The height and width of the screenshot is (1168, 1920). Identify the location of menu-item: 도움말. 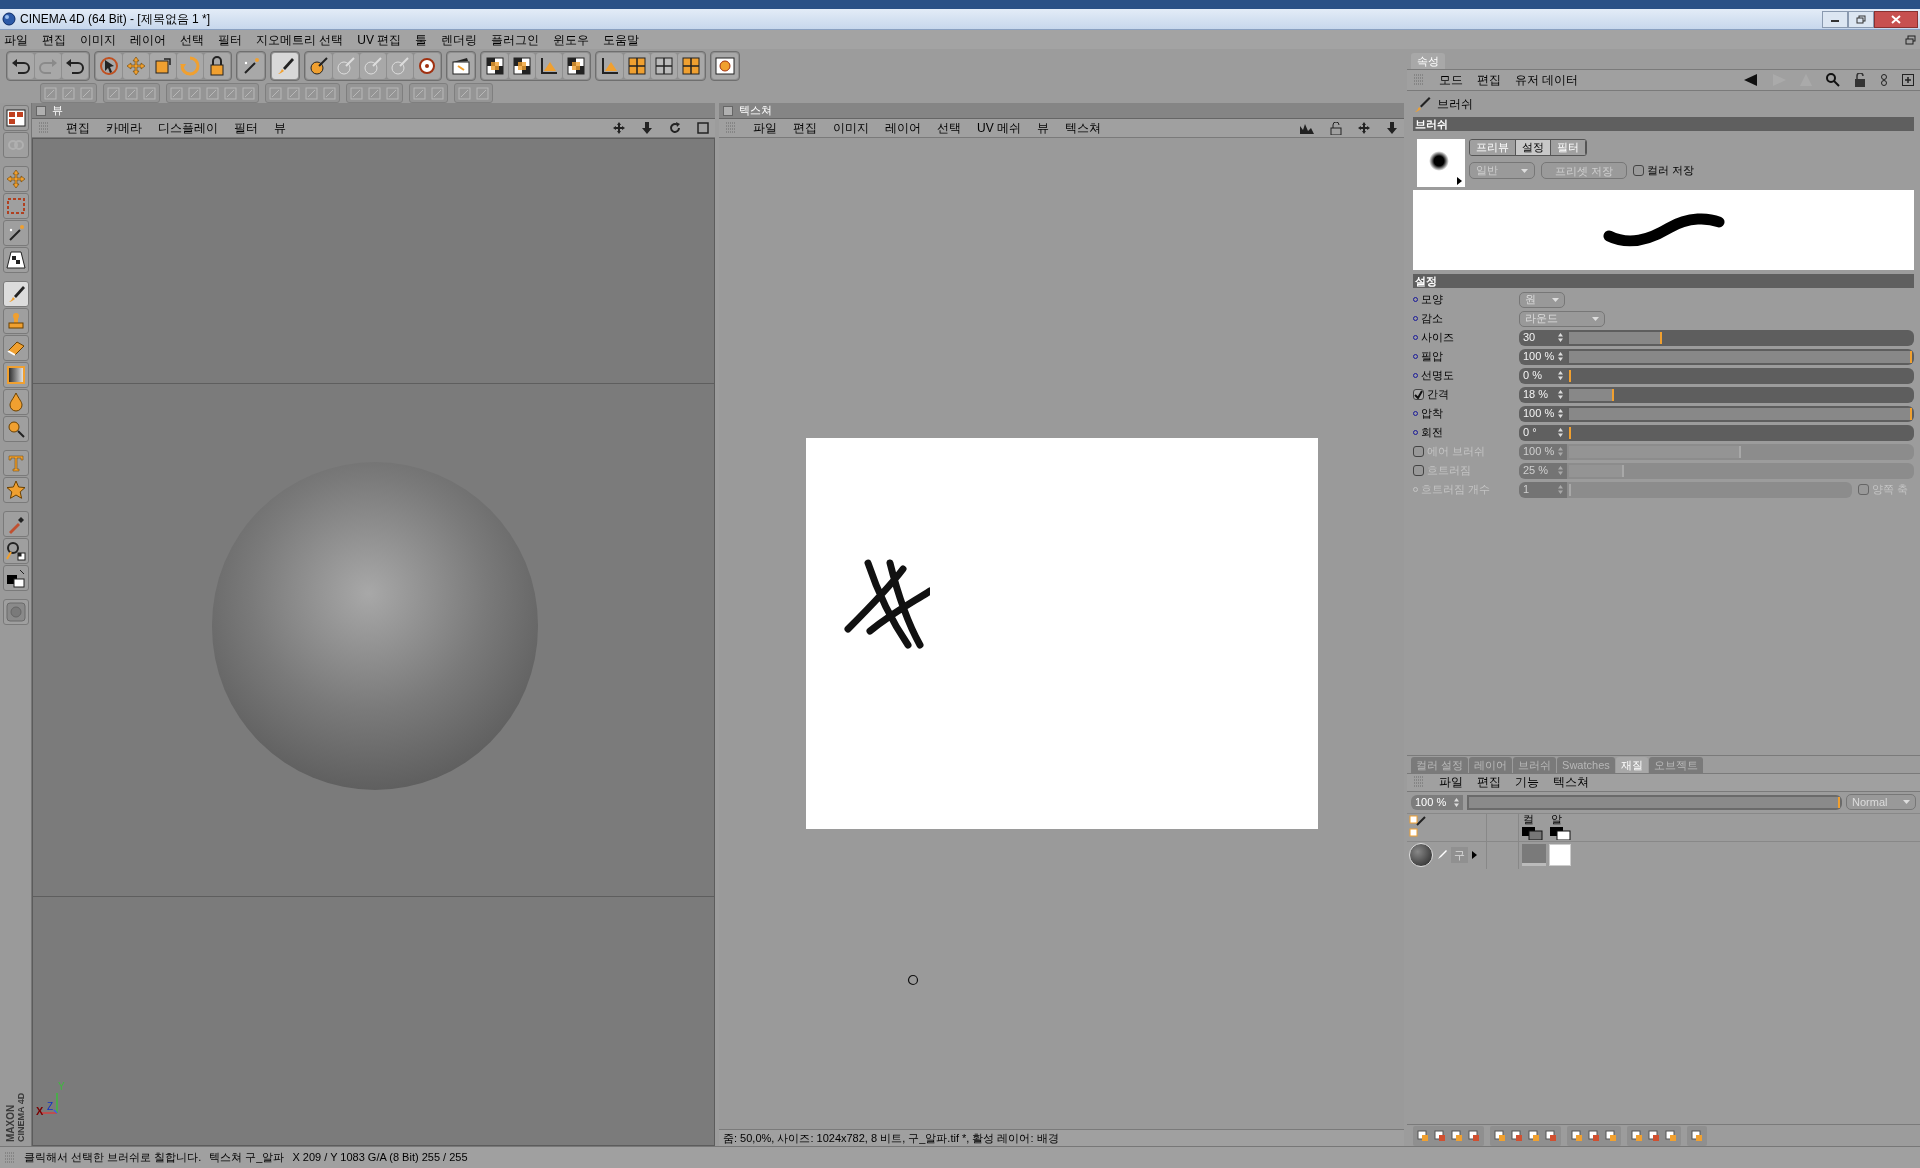
(621, 39).